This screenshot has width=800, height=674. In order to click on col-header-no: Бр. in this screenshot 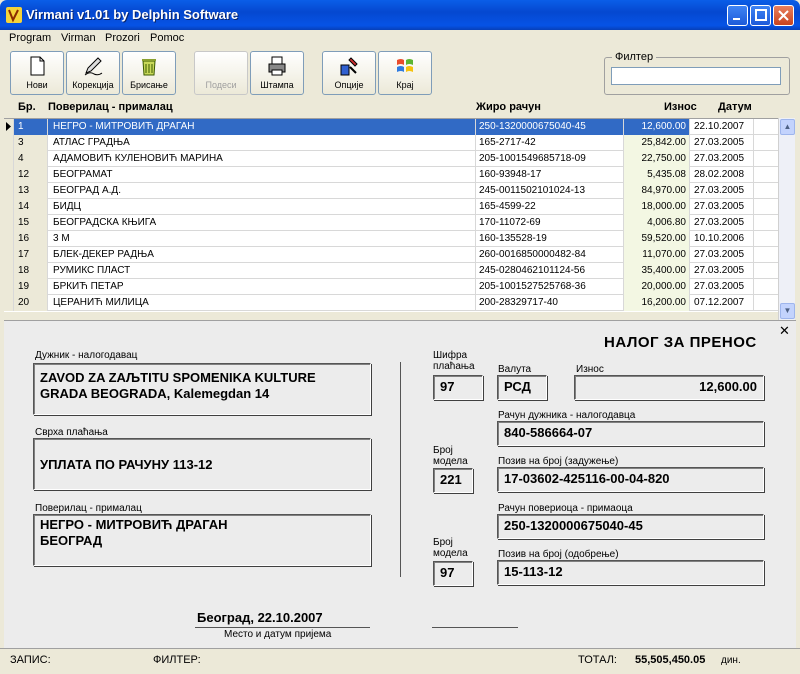, I will do `click(27, 107)`.